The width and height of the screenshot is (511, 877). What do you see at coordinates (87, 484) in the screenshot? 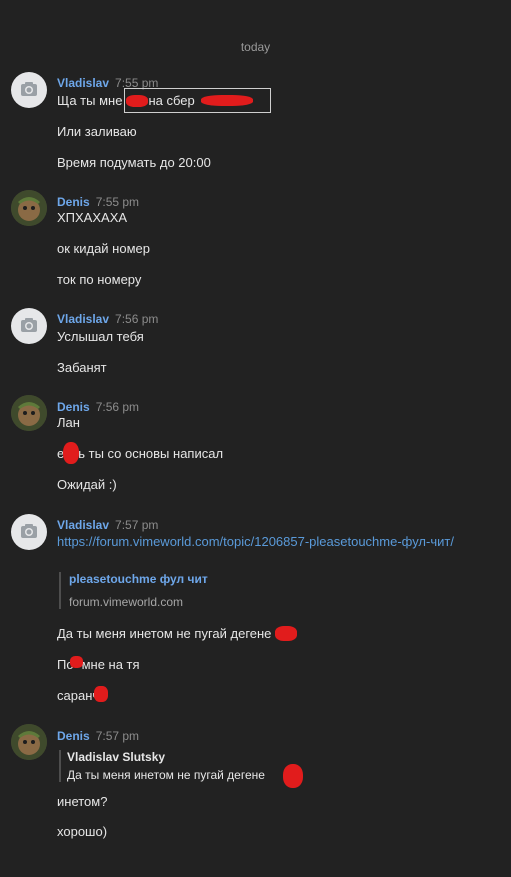
I see `message-text: Ожидай :)` at bounding box center [87, 484].